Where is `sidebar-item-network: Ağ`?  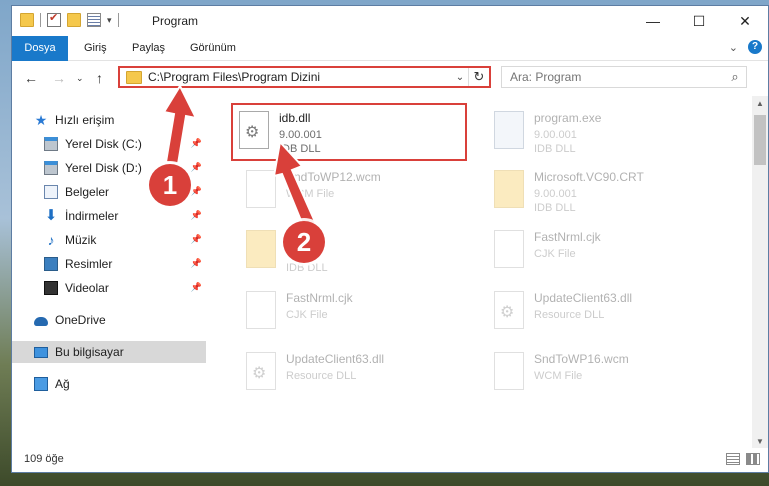
sidebar-item-network: Ağ is located at coordinates (109, 384).